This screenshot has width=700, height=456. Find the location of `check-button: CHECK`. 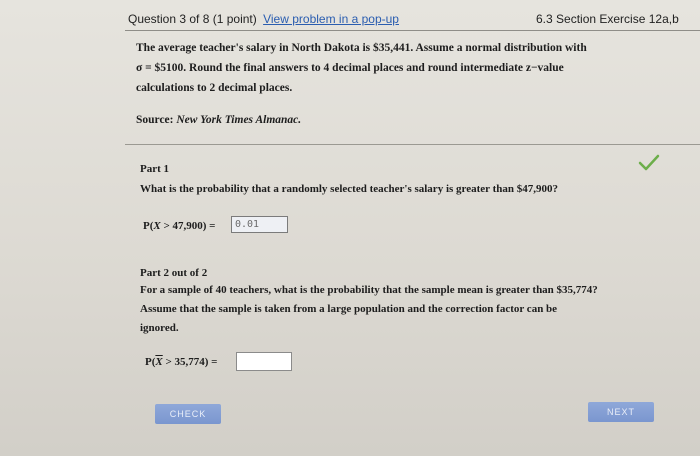

check-button: CHECK is located at coordinates (188, 414).